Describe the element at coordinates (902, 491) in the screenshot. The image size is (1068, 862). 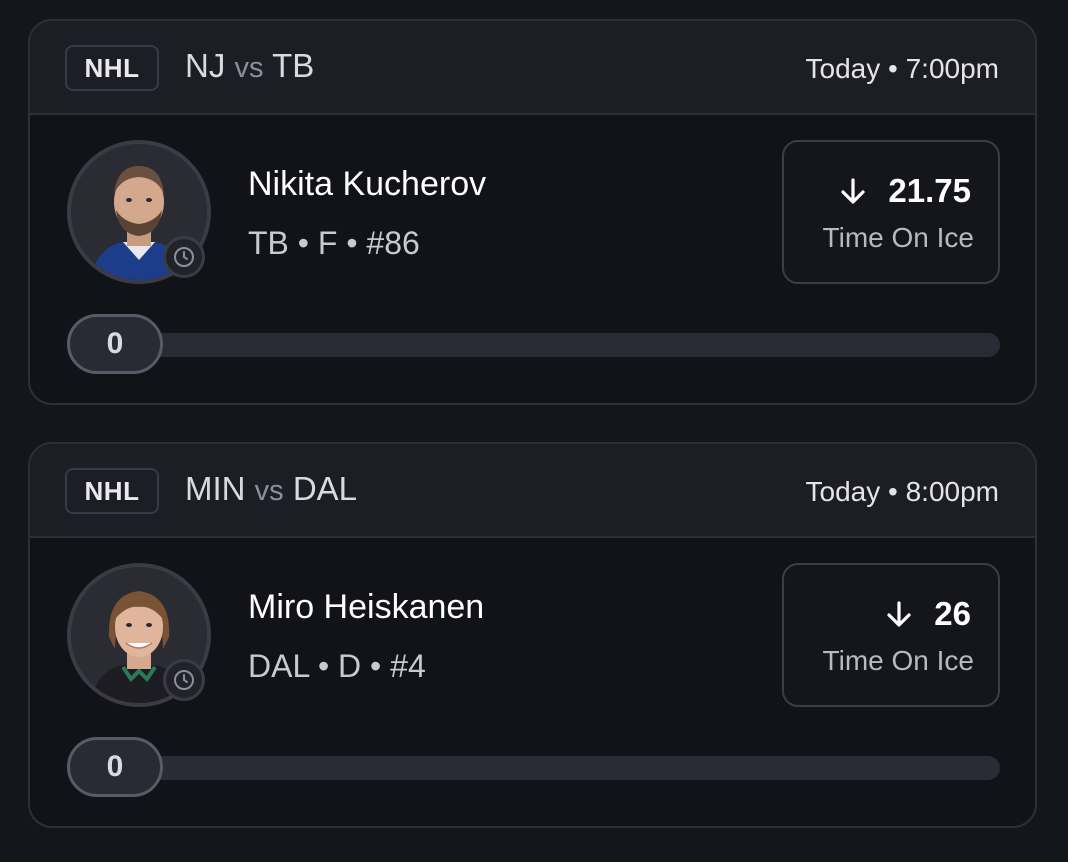
I see `game-time: Today • 8:00pm` at that location.